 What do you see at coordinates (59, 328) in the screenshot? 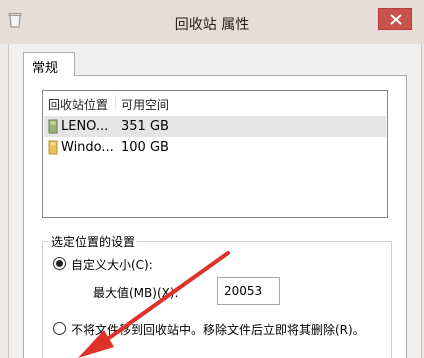
I see `delete-immediately-radio` at bounding box center [59, 328].